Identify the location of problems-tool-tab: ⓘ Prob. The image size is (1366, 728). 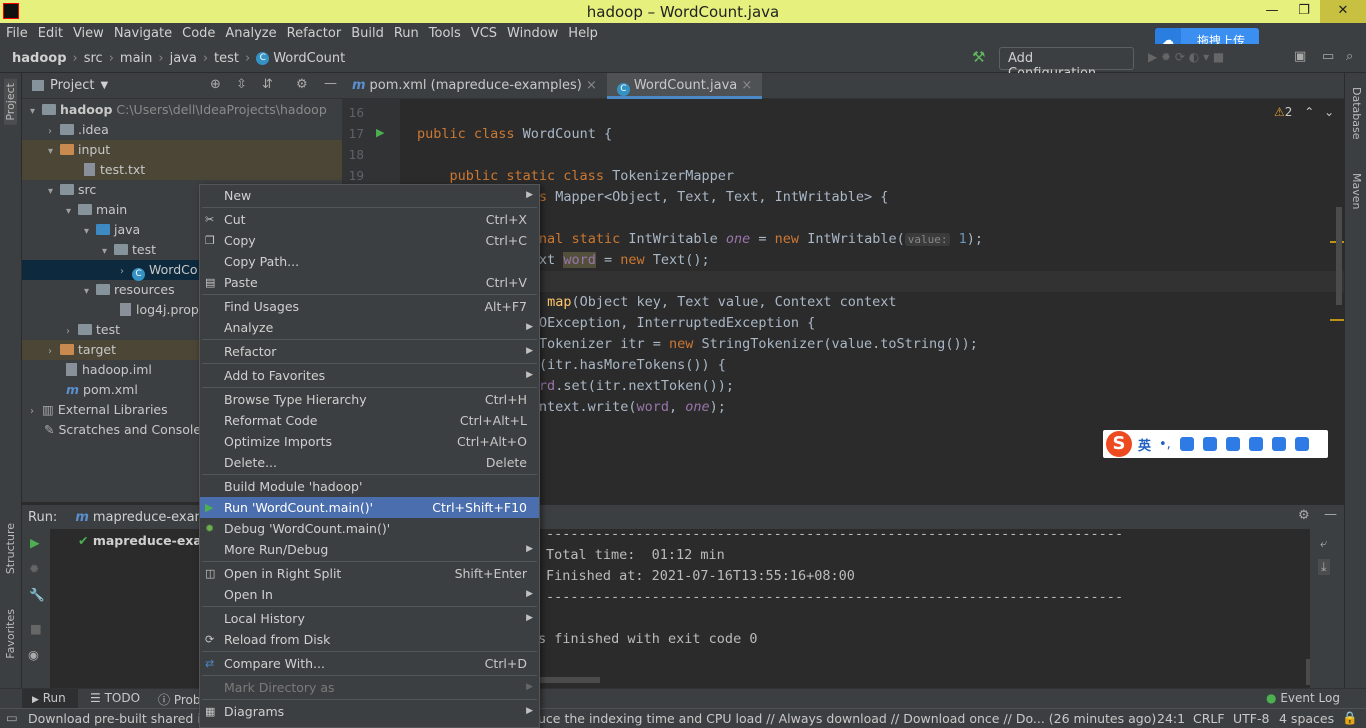
(179, 699).